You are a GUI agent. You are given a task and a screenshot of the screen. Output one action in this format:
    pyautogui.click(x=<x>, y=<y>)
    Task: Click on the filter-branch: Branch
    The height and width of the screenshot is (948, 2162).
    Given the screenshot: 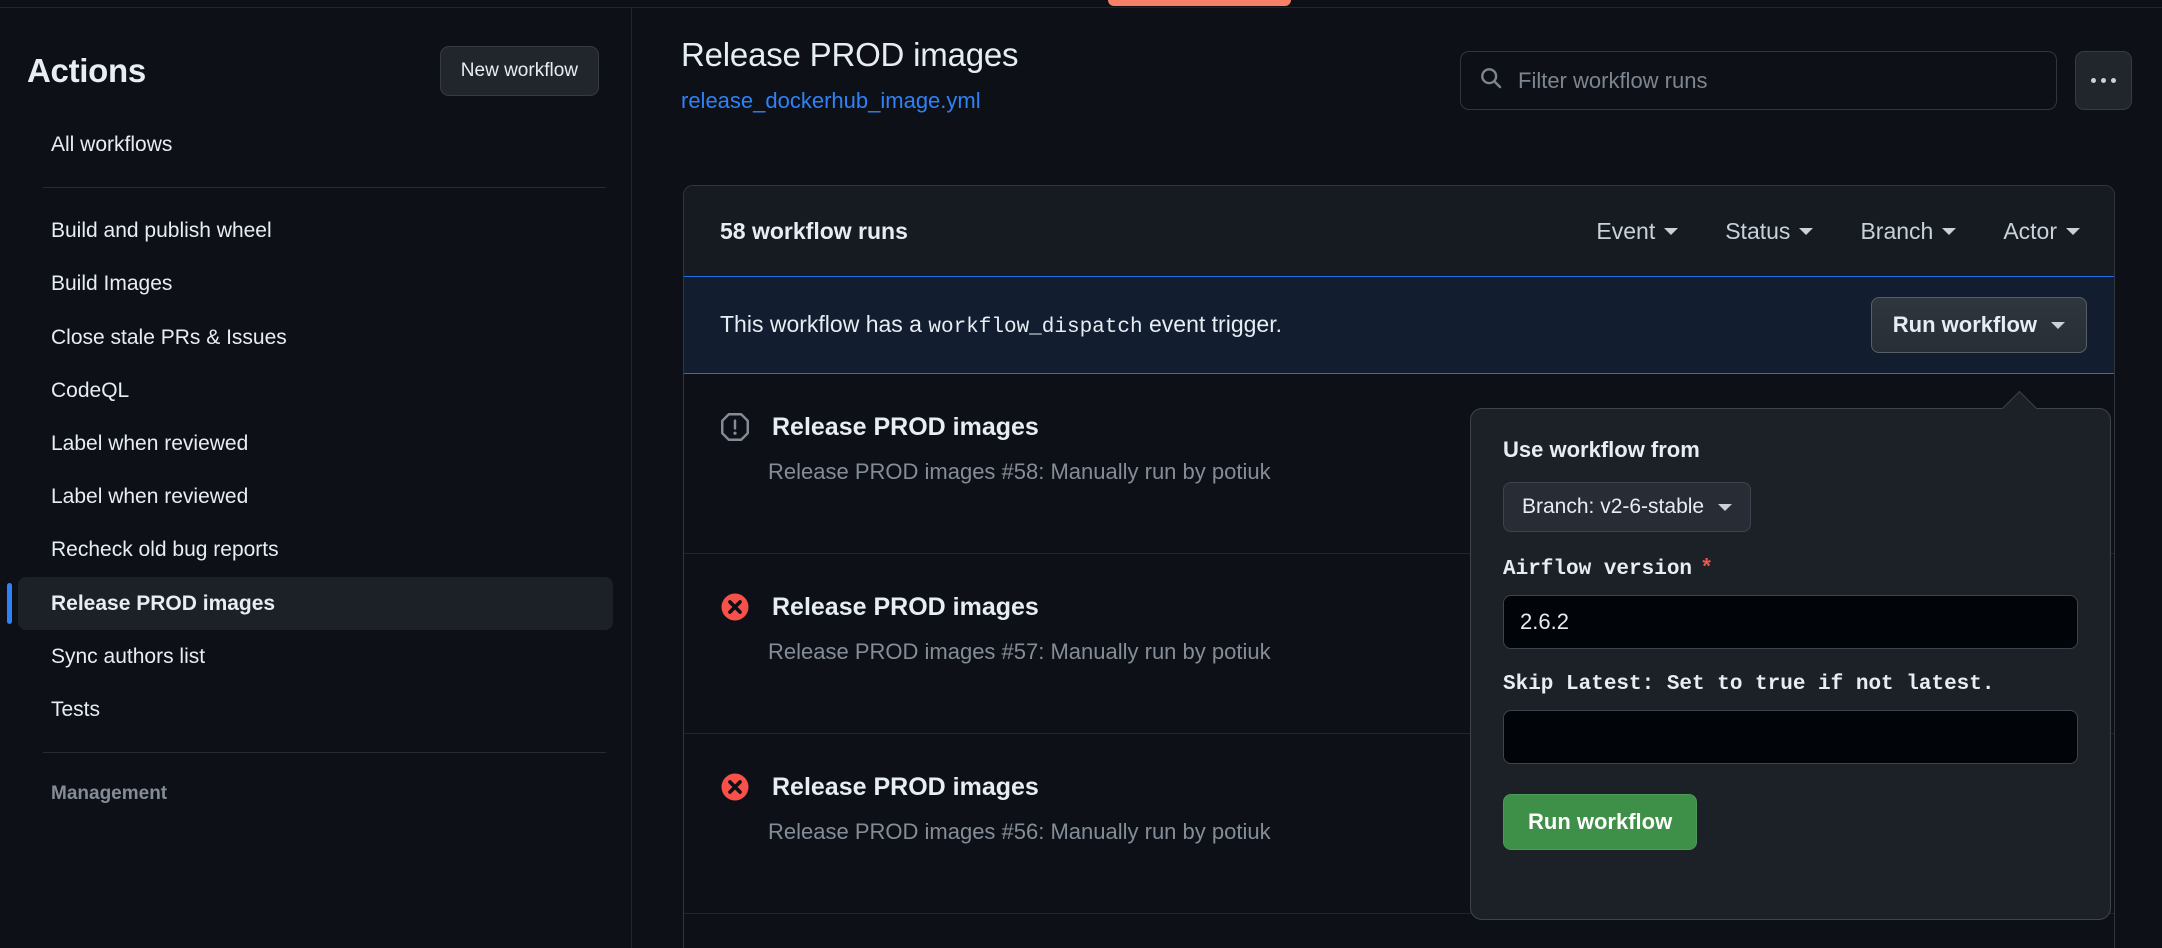 What is the action you would take?
    pyautogui.click(x=1908, y=231)
    